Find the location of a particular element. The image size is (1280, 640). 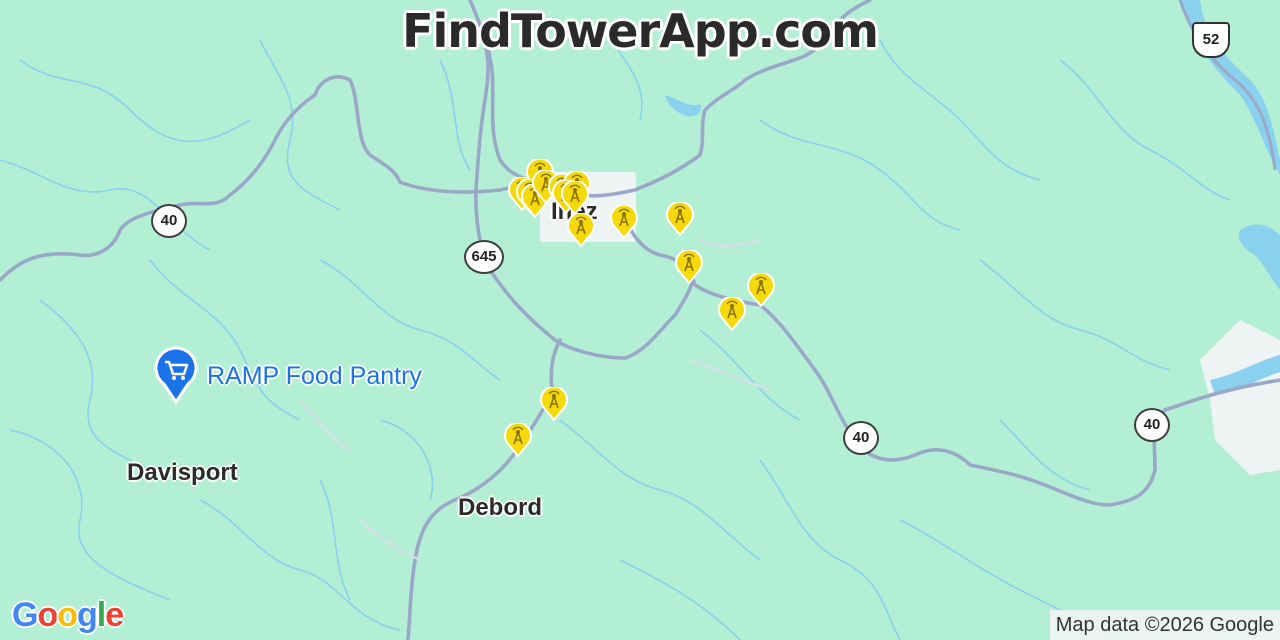

route-52-shield: 52 is located at coordinates (1211, 40).